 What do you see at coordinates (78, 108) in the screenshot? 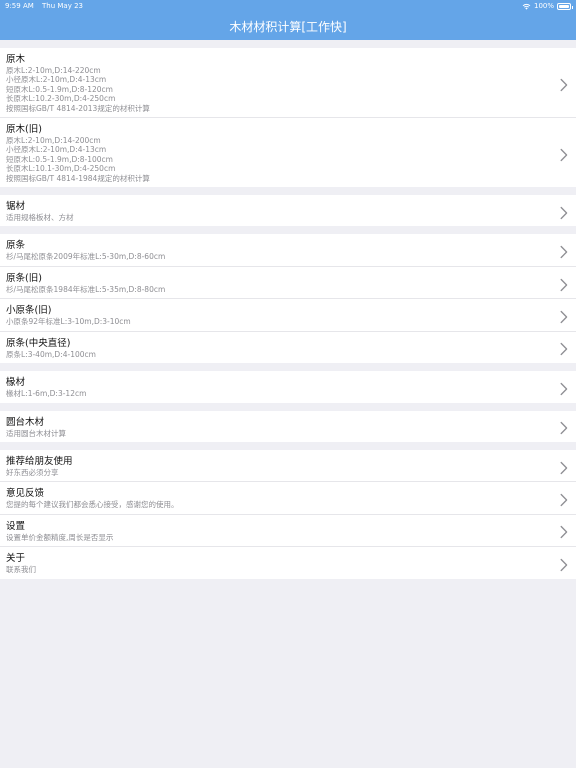
I see `list-item-subtitle: 按照国标GB/T 4814-2013规定的材积计算` at bounding box center [78, 108].